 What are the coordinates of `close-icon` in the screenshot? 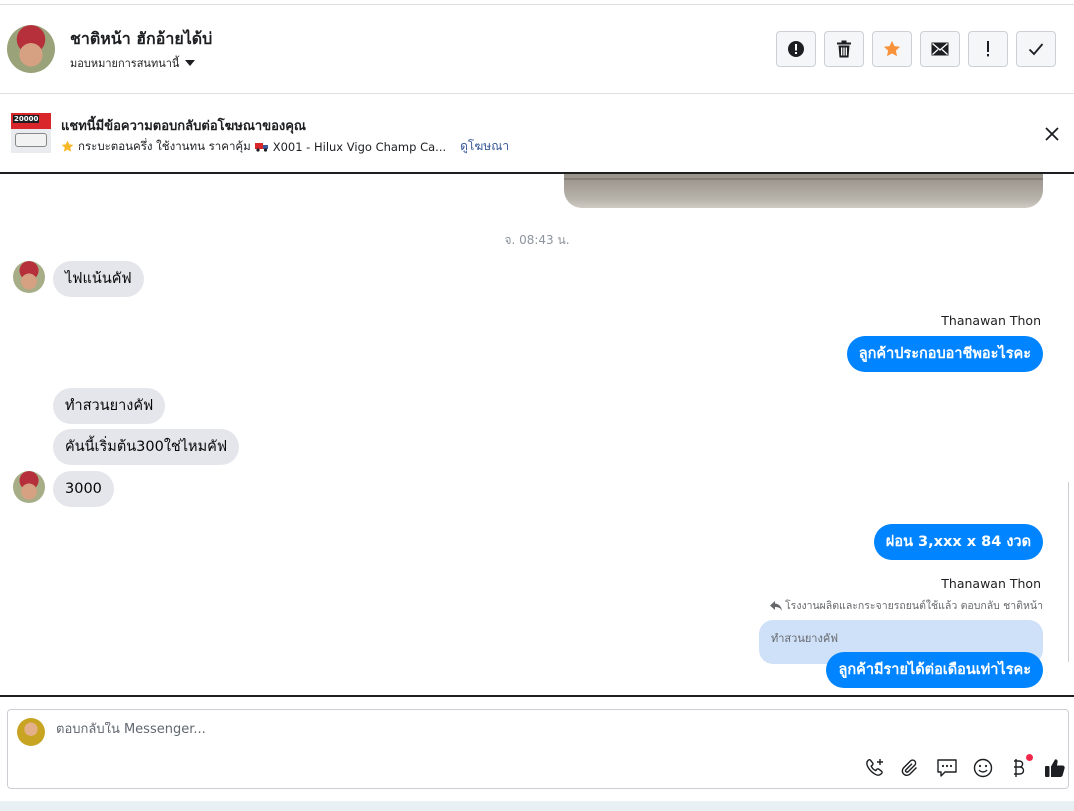 It's located at (1052, 134).